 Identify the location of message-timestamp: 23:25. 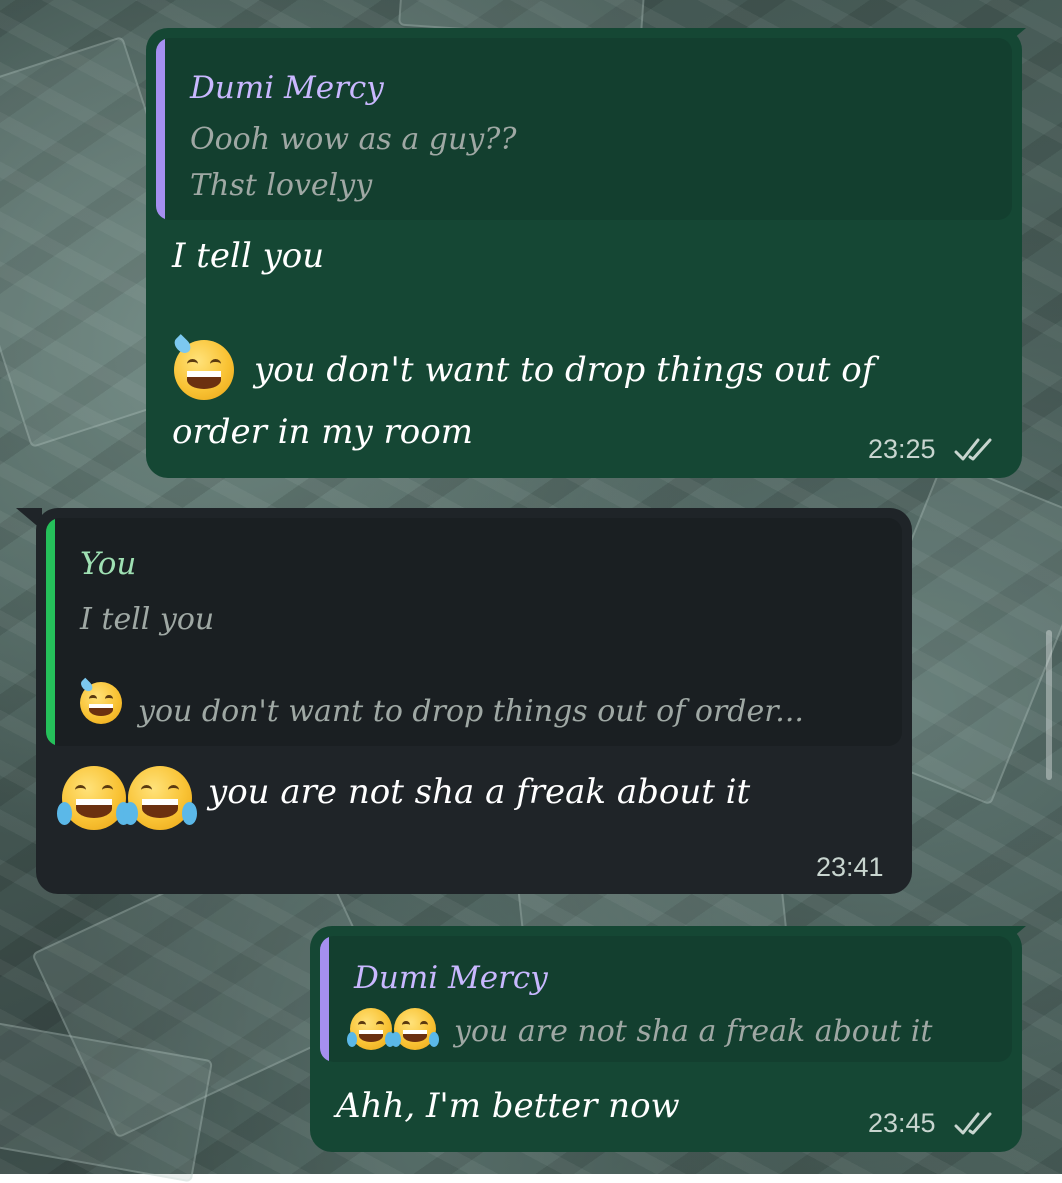
(902, 449).